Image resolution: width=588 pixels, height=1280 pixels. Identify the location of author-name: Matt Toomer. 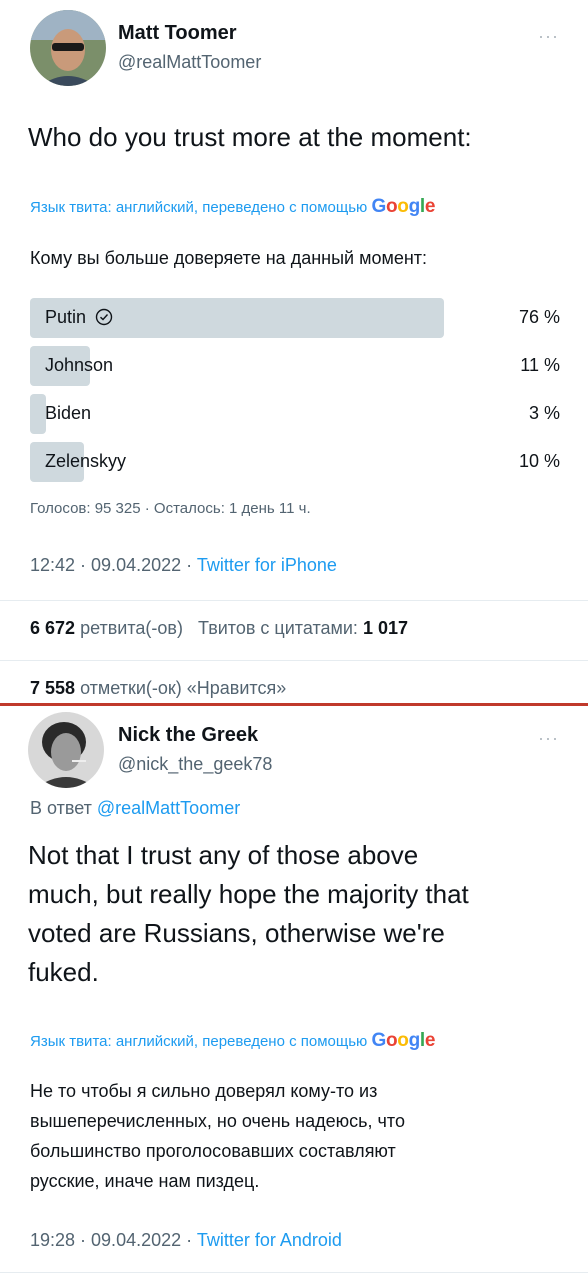
(177, 33).